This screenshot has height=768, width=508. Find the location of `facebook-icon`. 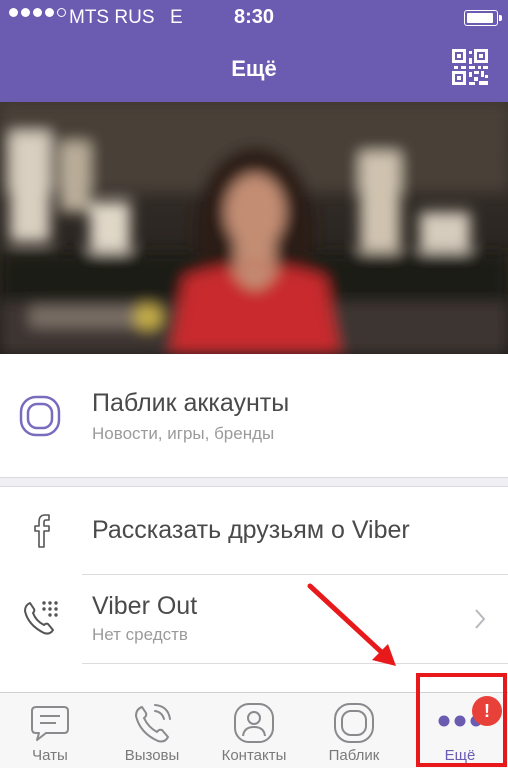

facebook-icon is located at coordinates (42, 531).